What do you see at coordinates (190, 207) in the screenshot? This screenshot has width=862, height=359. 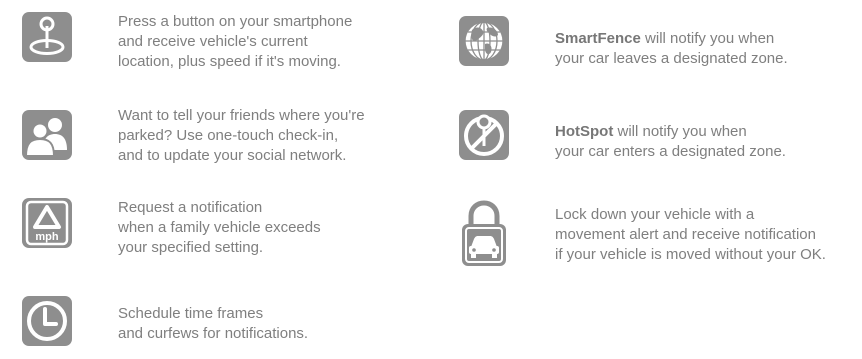 I see `text-line: Request a notification` at bounding box center [190, 207].